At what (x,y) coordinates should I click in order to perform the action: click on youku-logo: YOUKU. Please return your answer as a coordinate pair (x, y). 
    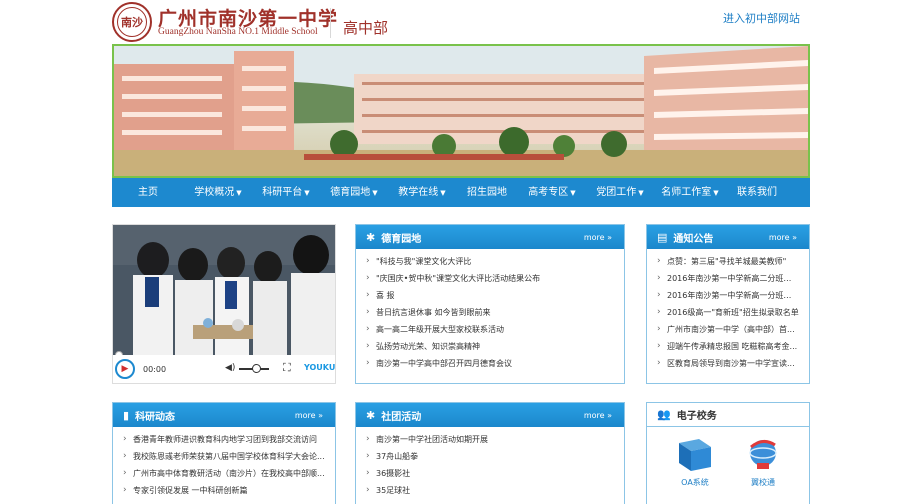
    Looking at the image, I should click on (319, 367).